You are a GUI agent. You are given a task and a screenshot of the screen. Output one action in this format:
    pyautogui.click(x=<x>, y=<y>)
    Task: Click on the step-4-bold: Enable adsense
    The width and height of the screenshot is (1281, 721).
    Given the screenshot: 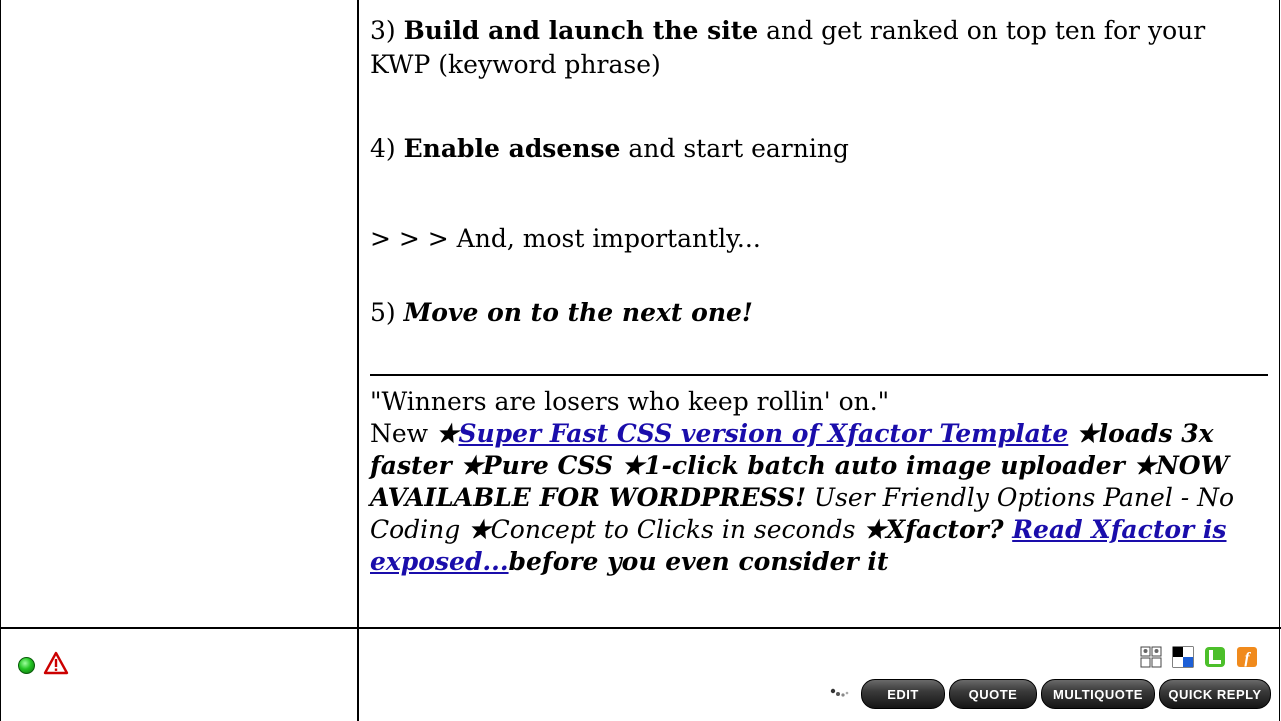 What is the action you would take?
    pyautogui.click(x=512, y=148)
    